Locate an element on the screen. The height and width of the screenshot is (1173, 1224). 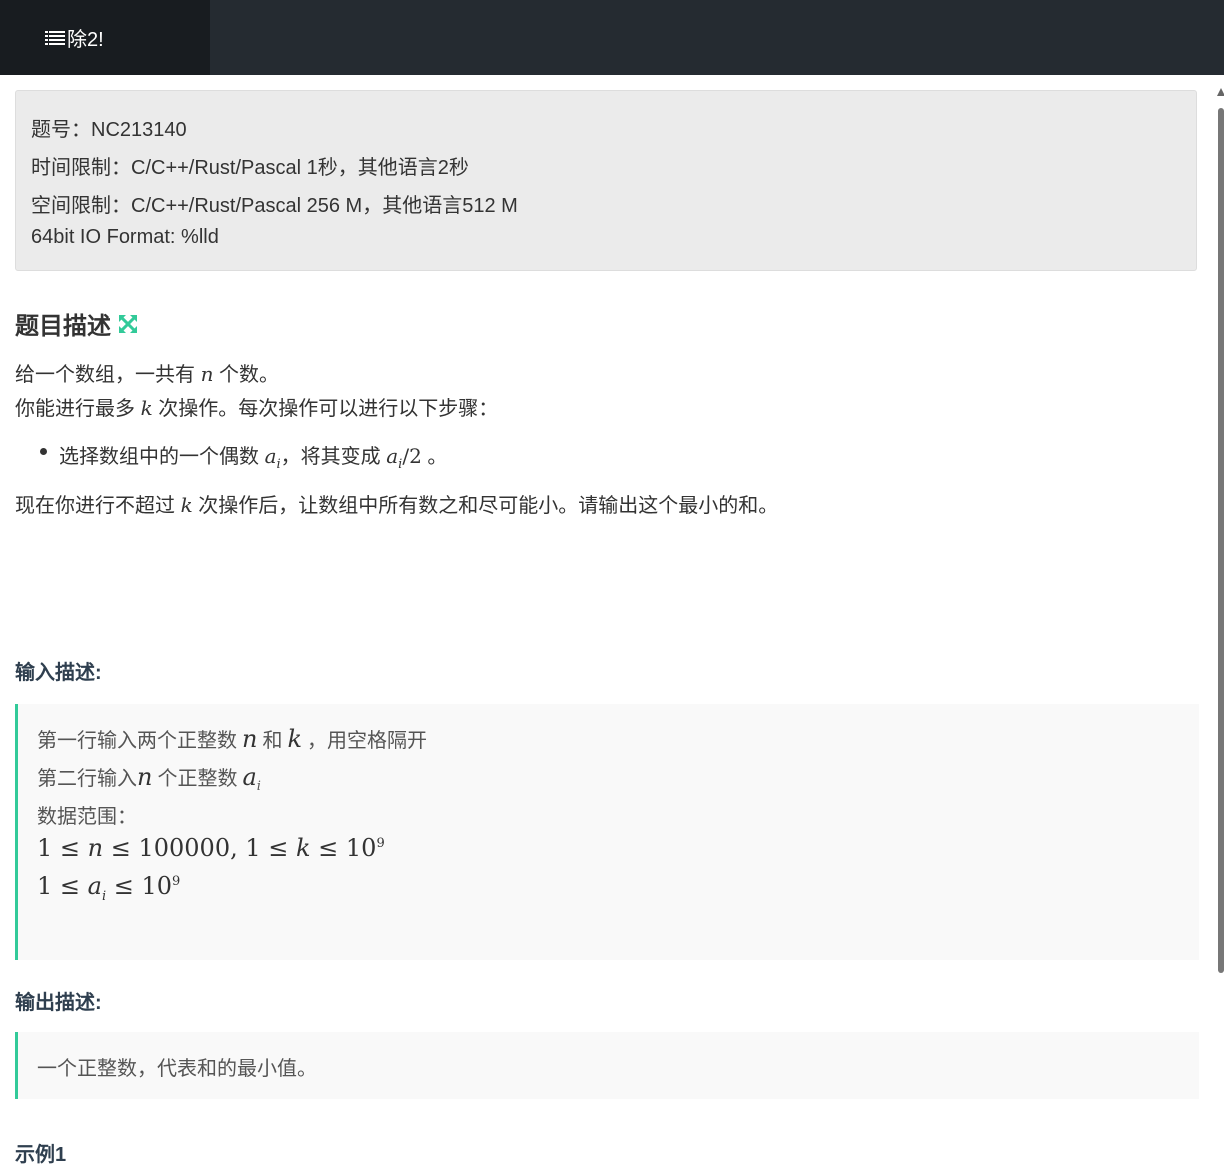
input-line-1: 第一行输入两个正整数 n 和 k ，用空格隔开 is located at coordinates (232, 738).